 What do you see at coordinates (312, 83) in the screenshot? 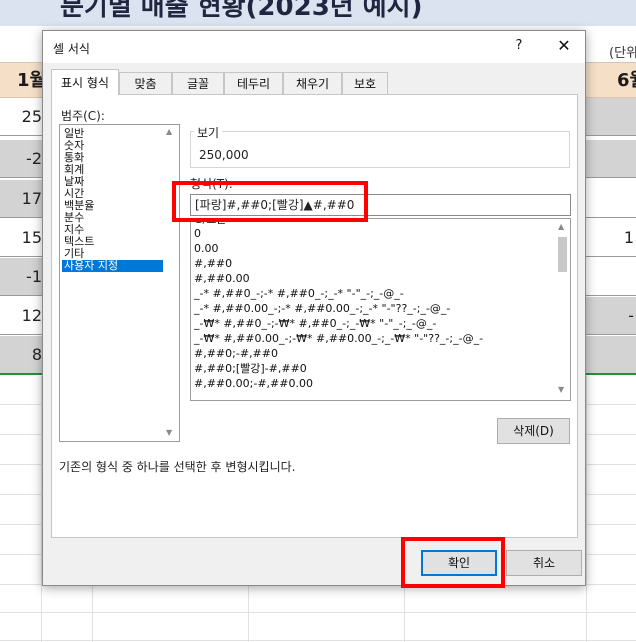
I see `tab-fill: 채우기` at bounding box center [312, 83].